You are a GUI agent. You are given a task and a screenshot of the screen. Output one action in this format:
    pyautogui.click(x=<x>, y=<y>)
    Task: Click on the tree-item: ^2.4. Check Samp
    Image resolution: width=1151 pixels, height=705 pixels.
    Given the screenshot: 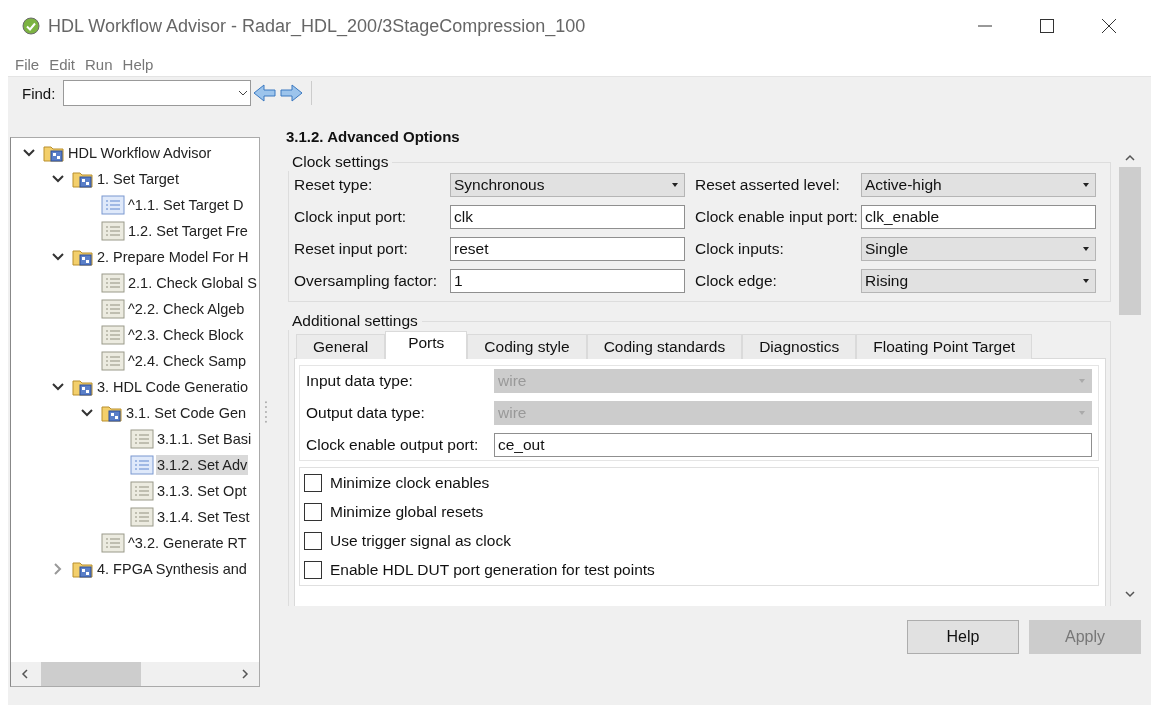 What is the action you would take?
    pyautogui.click(x=187, y=361)
    